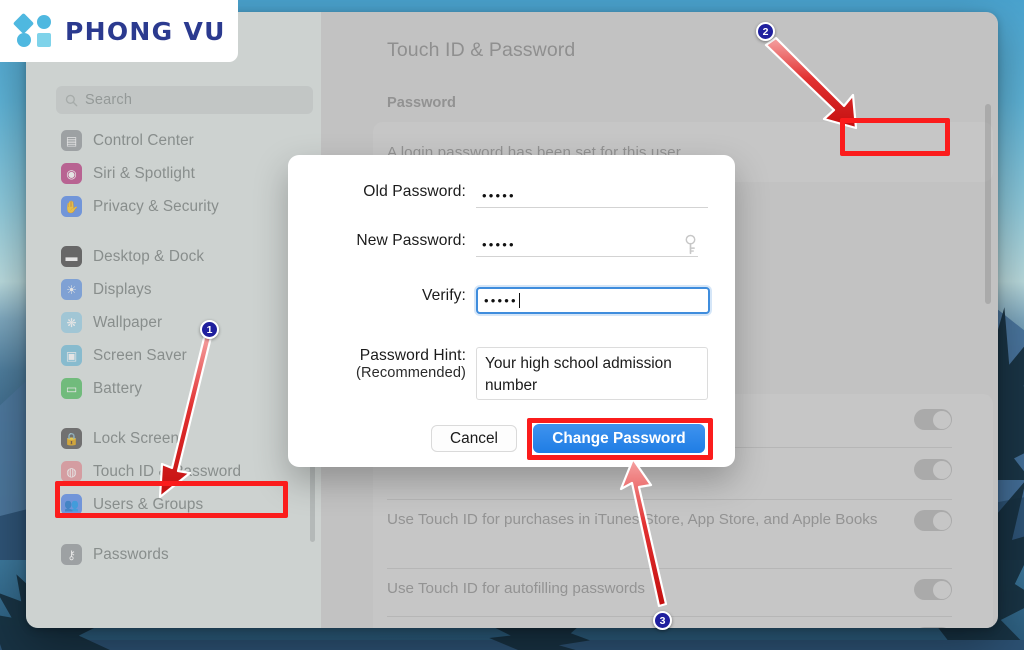 The height and width of the screenshot is (650, 1024). I want to click on sidebar-item-screen-saver: ▣ Screen Saver, so click(183, 355).